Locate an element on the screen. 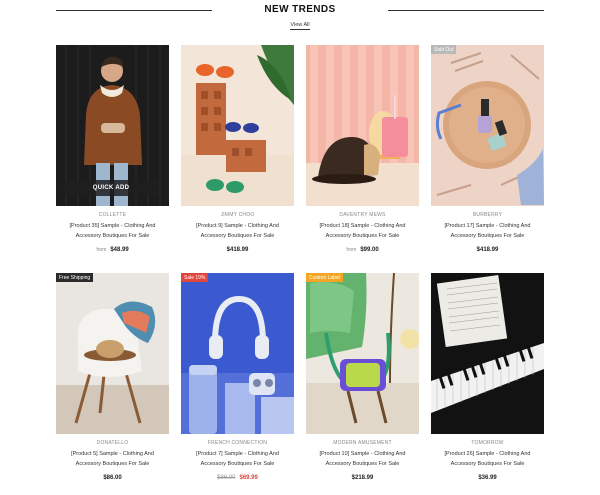 The width and height of the screenshot is (600, 495). badge-free-shipping: Free Shipping is located at coordinates (75, 277).